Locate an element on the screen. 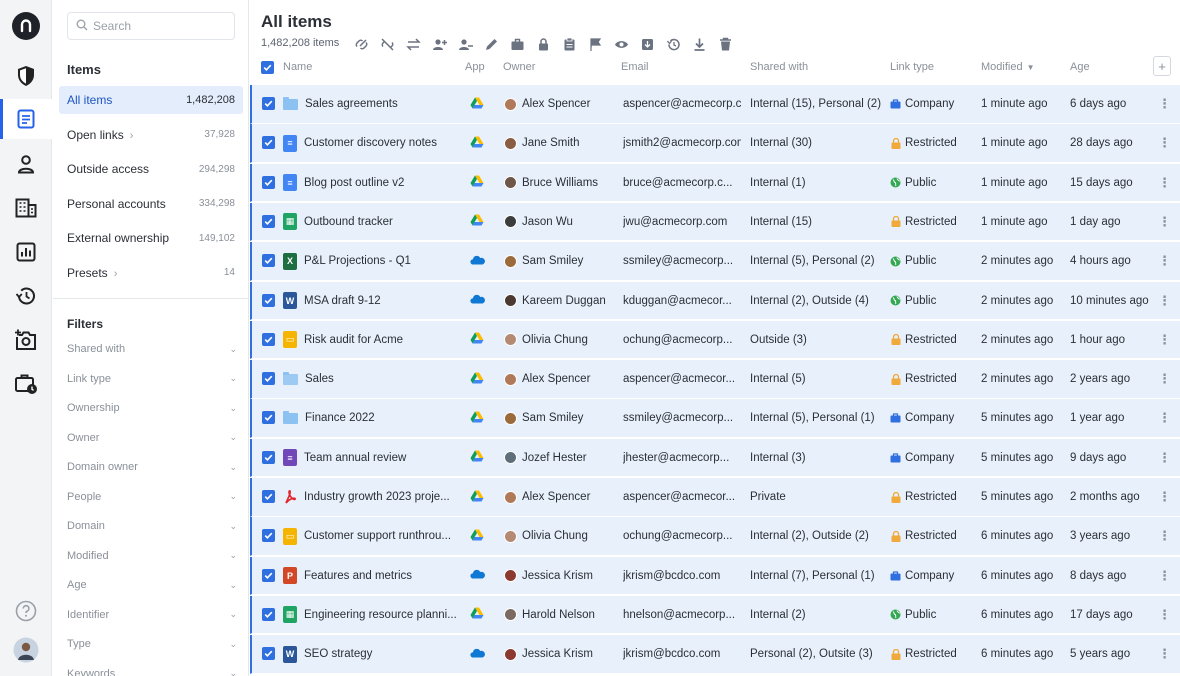  sidebar-item-external-ownership: External ownership 149,102 is located at coordinates (151, 238).